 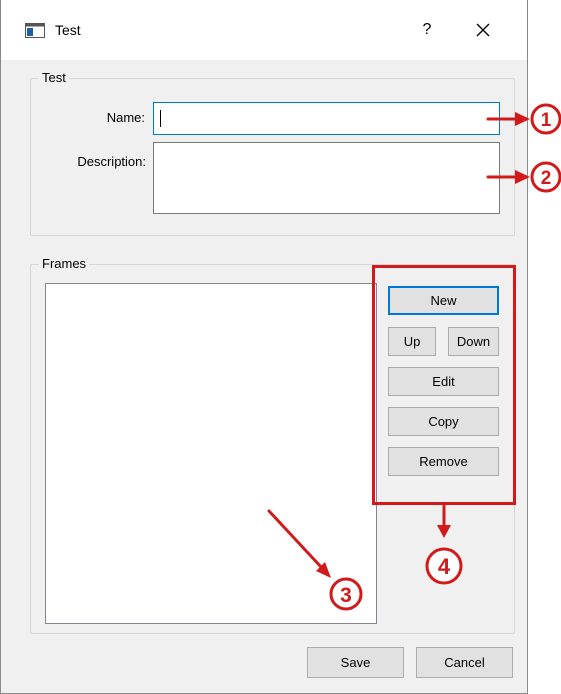 I want to click on frames-group-title: Frames, so click(x=64, y=263).